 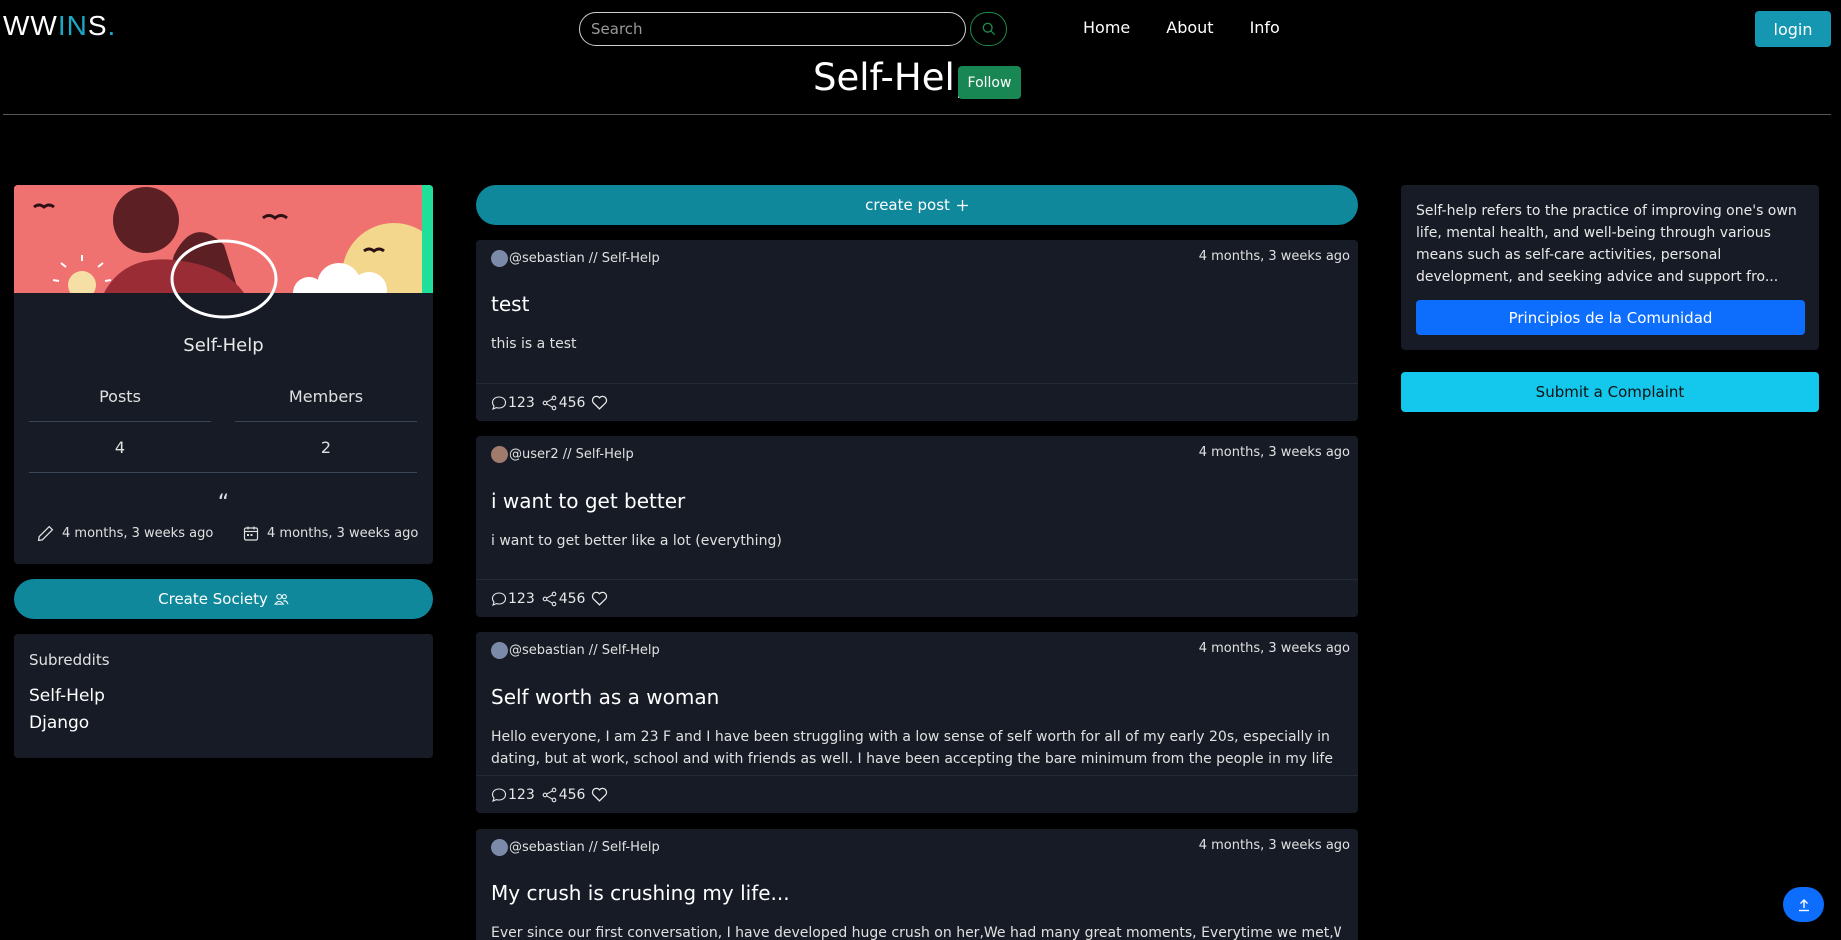 What do you see at coordinates (427, 239) in the screenshot?
I see `banner-accent-strip` at bounding box center [427, 239].